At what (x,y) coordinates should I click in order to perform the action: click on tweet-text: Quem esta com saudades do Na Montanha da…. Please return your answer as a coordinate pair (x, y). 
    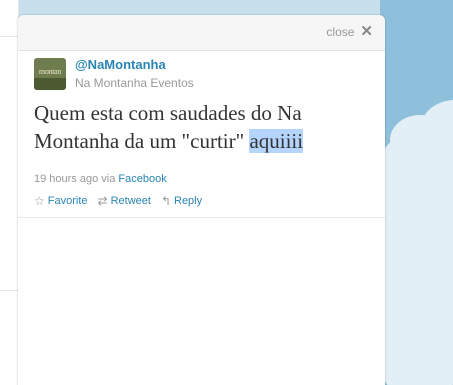
    Looking at the image, I should click on (204, 127).